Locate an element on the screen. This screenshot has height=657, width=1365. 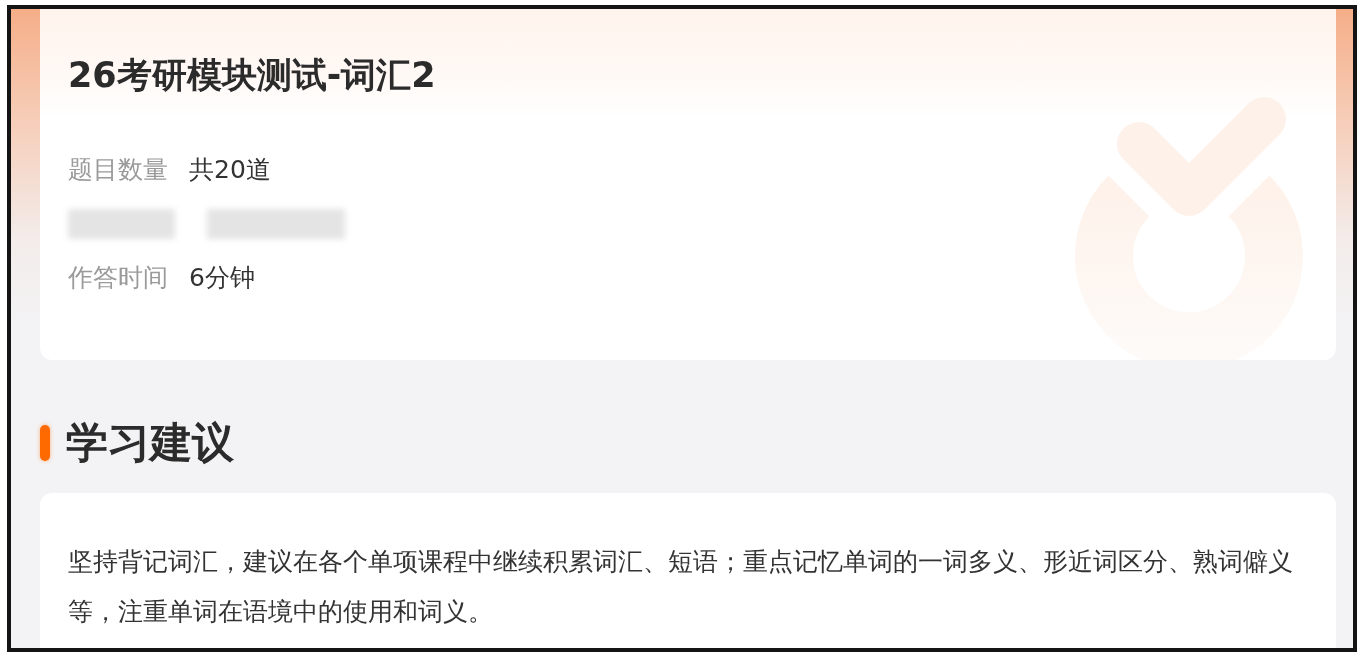
info-label: 作答时间 is located at coordinates (118, 278).